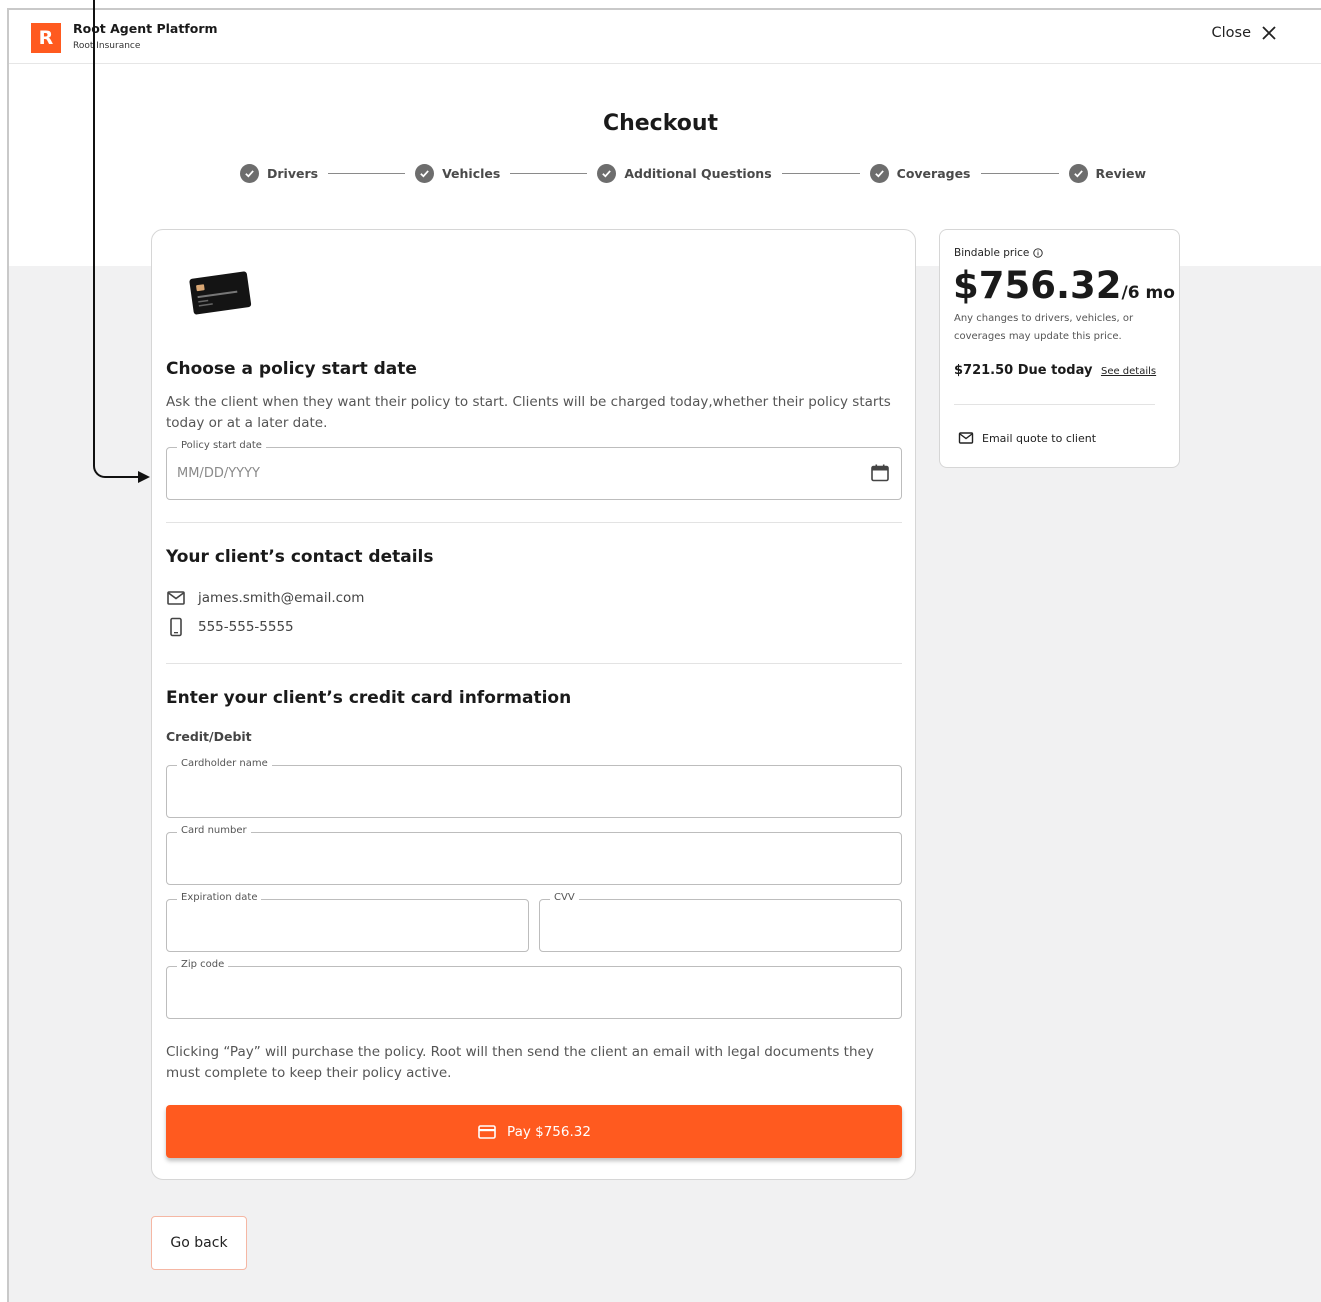 This screenshot has width=1321, height=1302. I want to click on bindable-price: $756.32/6 mo, so click(1064, 285).